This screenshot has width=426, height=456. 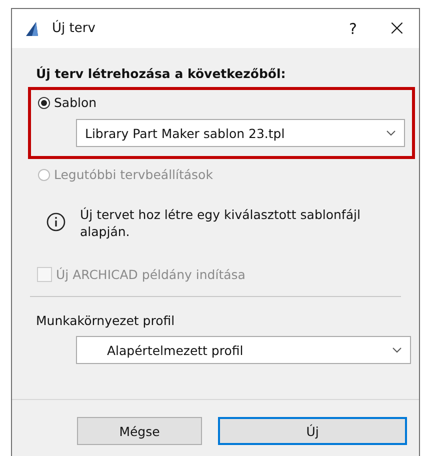 What do you see at coordinates (353, 28) in the screenshot?
I see `help-button: ?` at bounding box center [353, 28].